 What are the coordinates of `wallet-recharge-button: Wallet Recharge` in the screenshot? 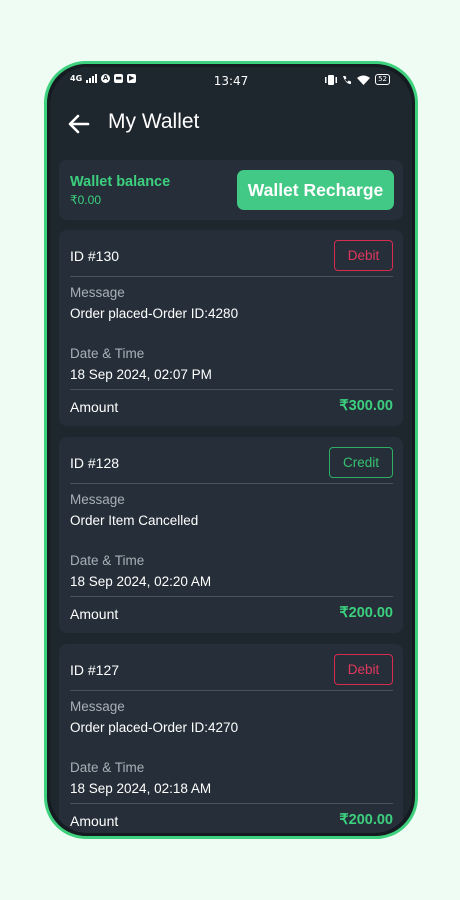 It's located at (315, 190).